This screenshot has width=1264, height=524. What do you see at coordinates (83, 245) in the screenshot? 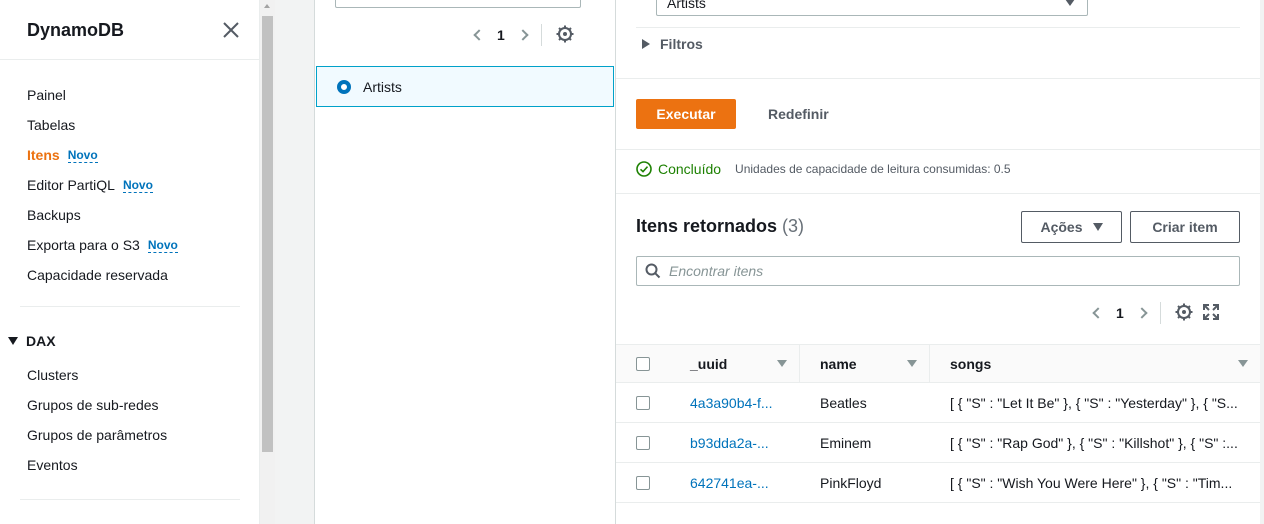
I see `sidebar-item-label: Exporta para o S3` at bounding box center [83, 245].